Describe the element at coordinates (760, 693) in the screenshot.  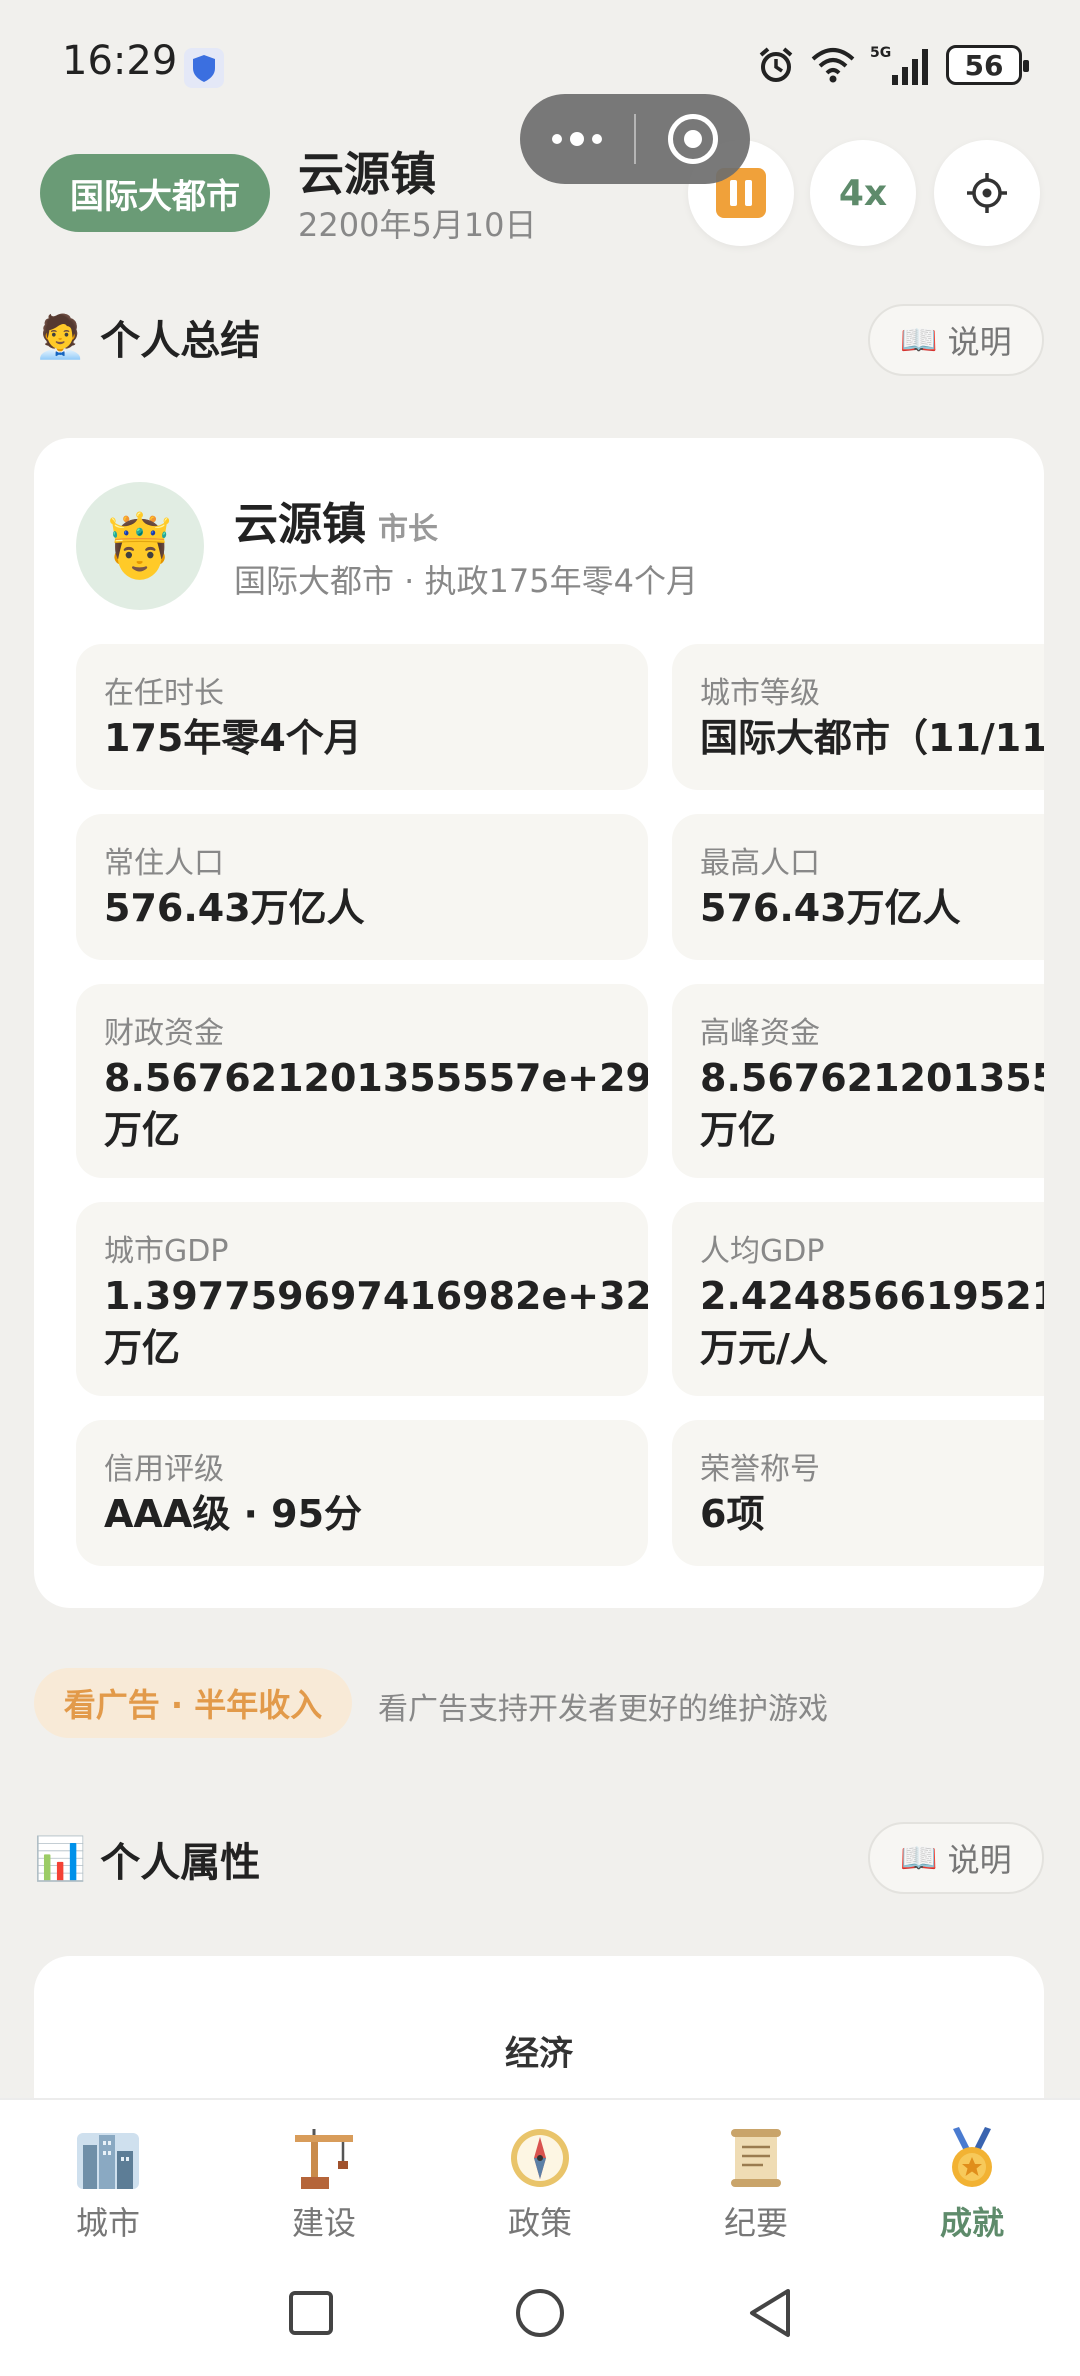
I see `stat-label: 城市等级` at that location.